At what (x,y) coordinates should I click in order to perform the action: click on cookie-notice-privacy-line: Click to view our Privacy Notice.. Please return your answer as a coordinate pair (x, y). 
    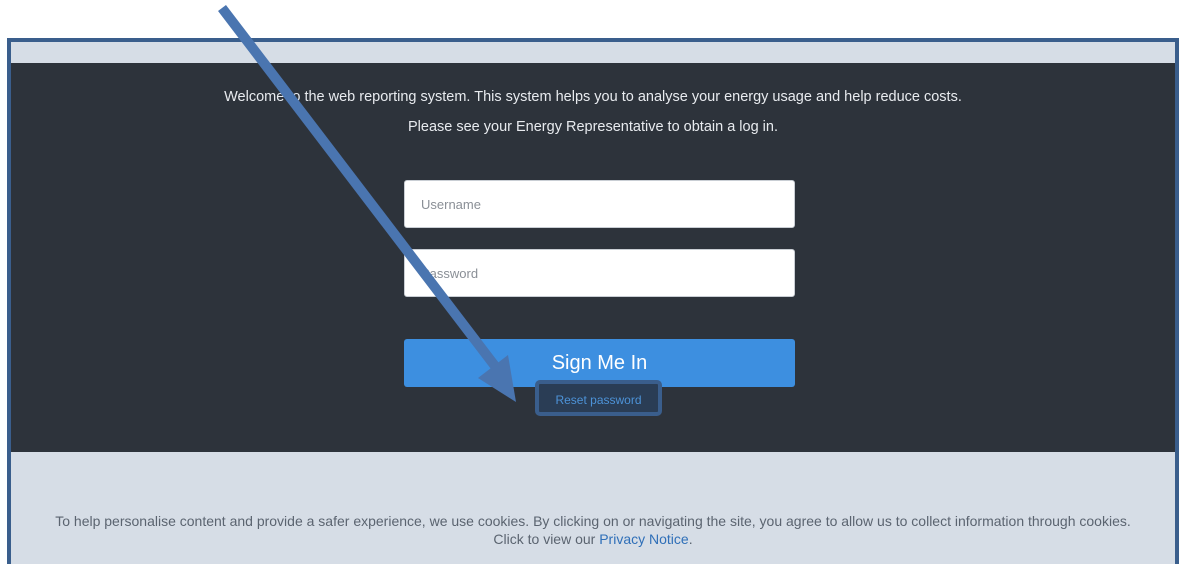
    Looking at the image, I should click on (593, 539).